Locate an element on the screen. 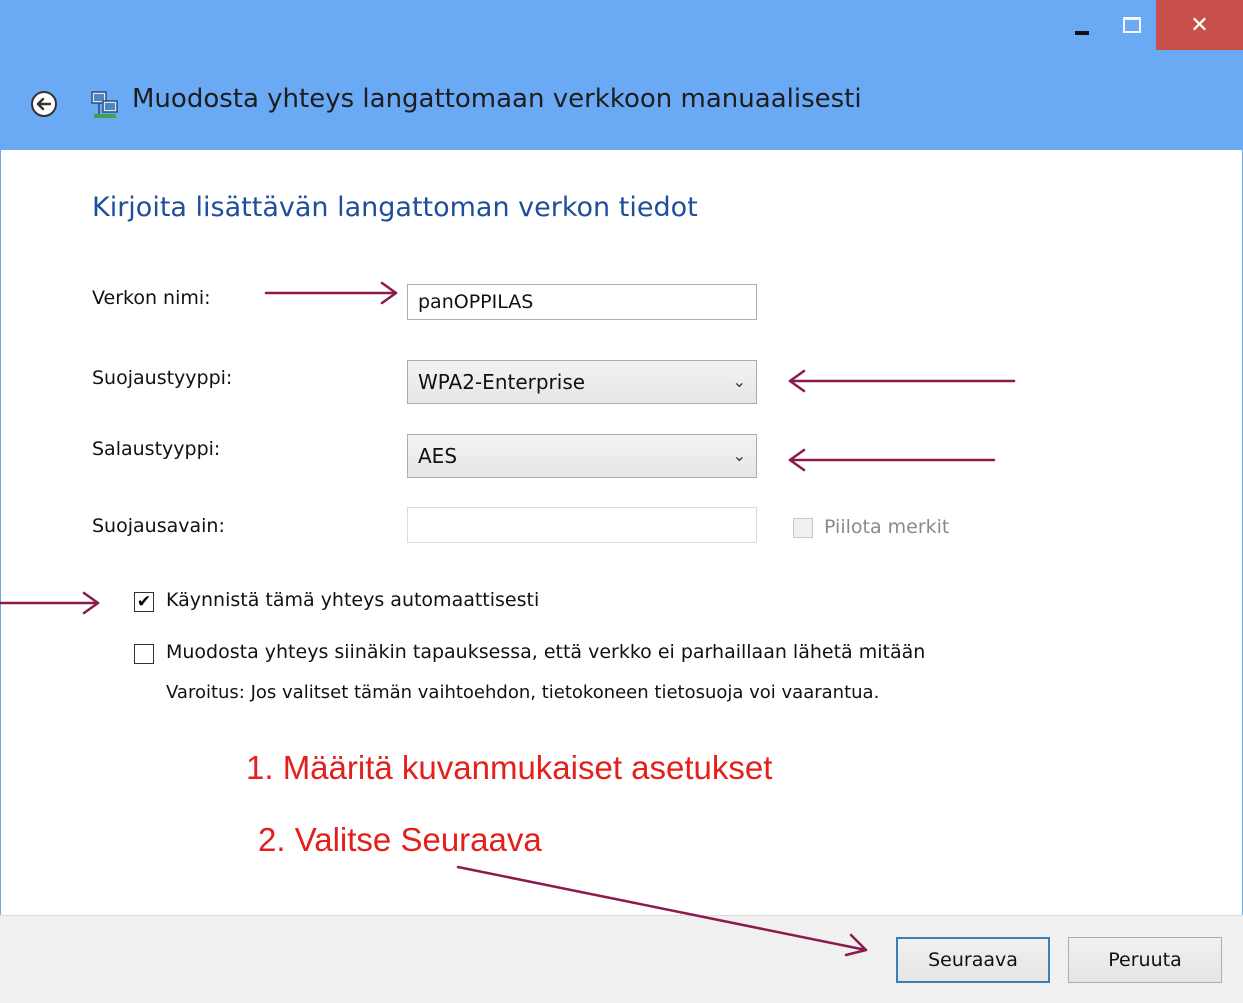 This screenshot has height=1003, width=1243. checkmark-icon: ✔ is located at coordinates (144, 602).